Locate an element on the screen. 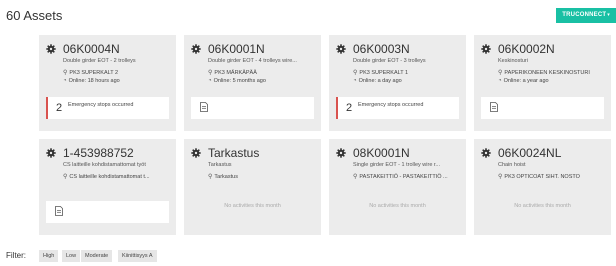  asset-status: ◔ Online: a day ago is located at coordinates (407, 81).